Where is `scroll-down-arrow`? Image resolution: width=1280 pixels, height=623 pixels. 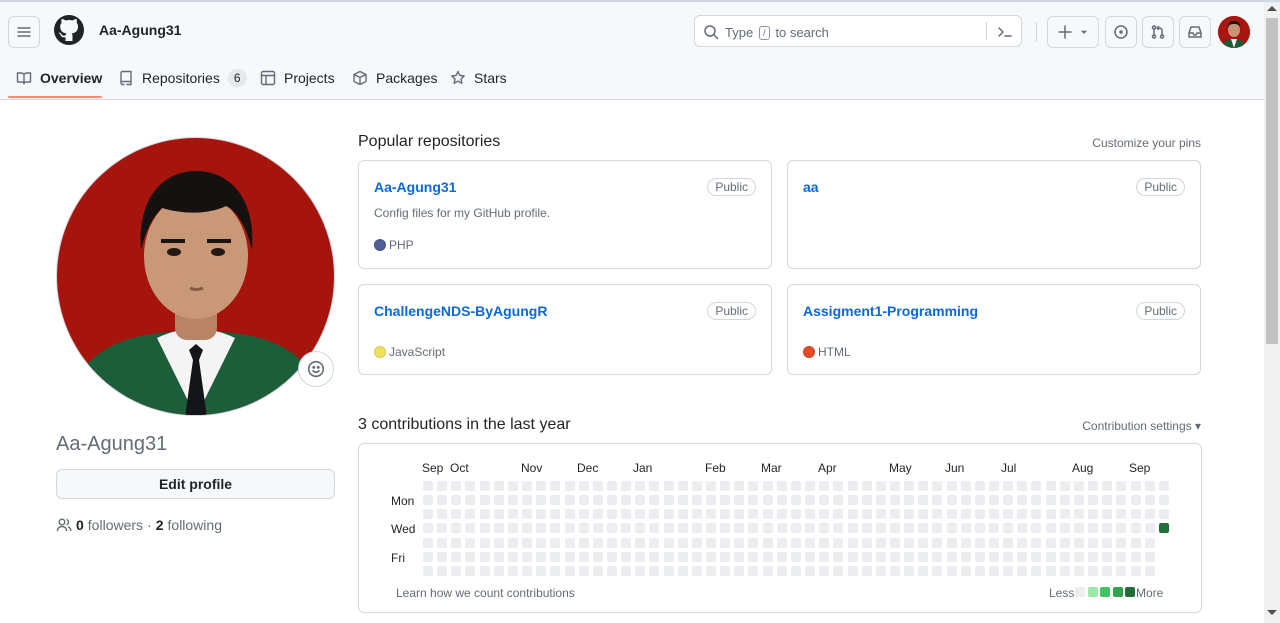 scroll-down-arrow is located at coordinates (1272, 612).